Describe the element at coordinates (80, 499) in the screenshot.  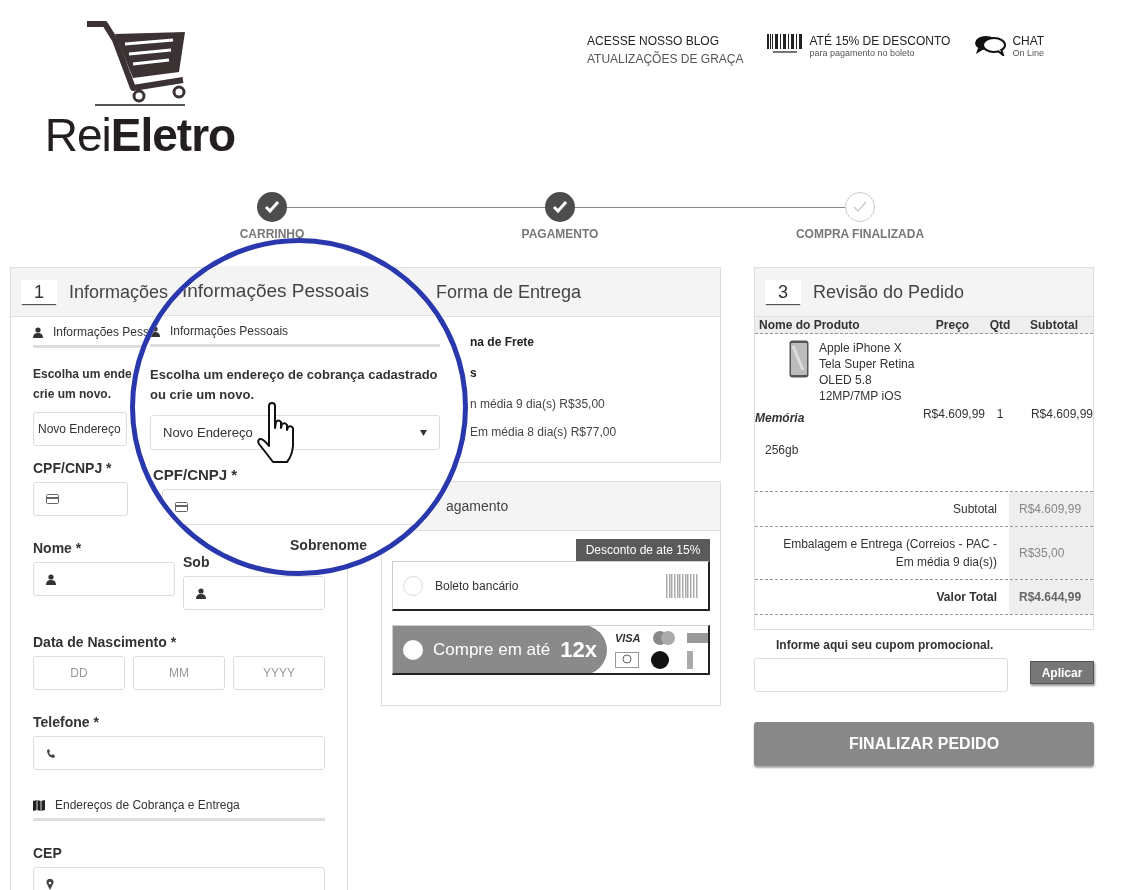
I see `cpf-field` at that location.